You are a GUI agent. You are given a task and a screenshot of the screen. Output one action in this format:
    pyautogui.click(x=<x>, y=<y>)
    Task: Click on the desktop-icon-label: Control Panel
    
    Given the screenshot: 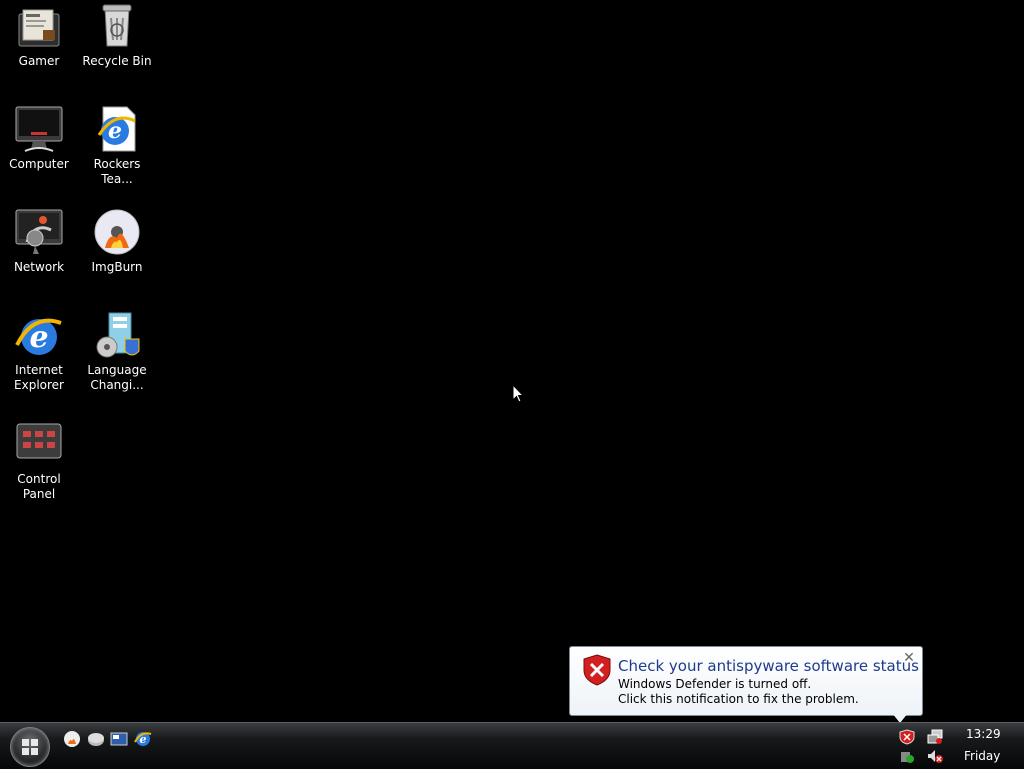 What is the action you would take?
    pyautogui.click(x=39, y=486)
    